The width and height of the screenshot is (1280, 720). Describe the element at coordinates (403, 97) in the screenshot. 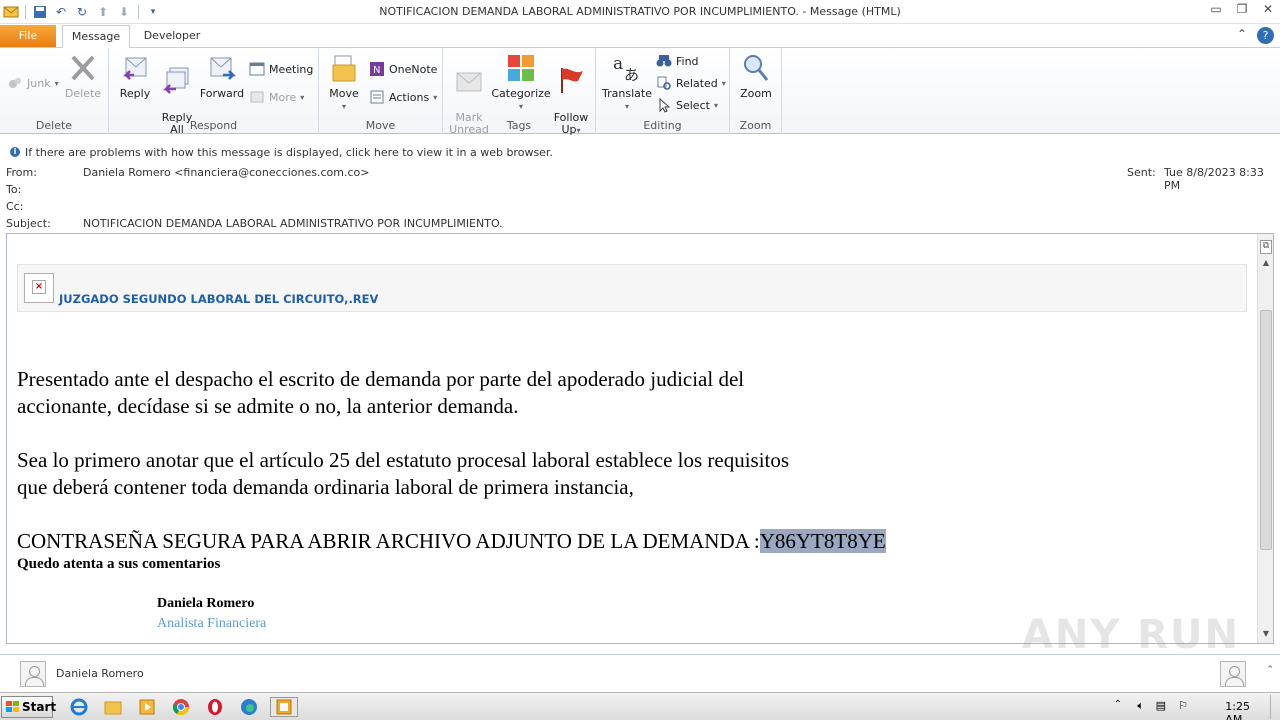

I see `actions-button: Actions ▾` at that location.